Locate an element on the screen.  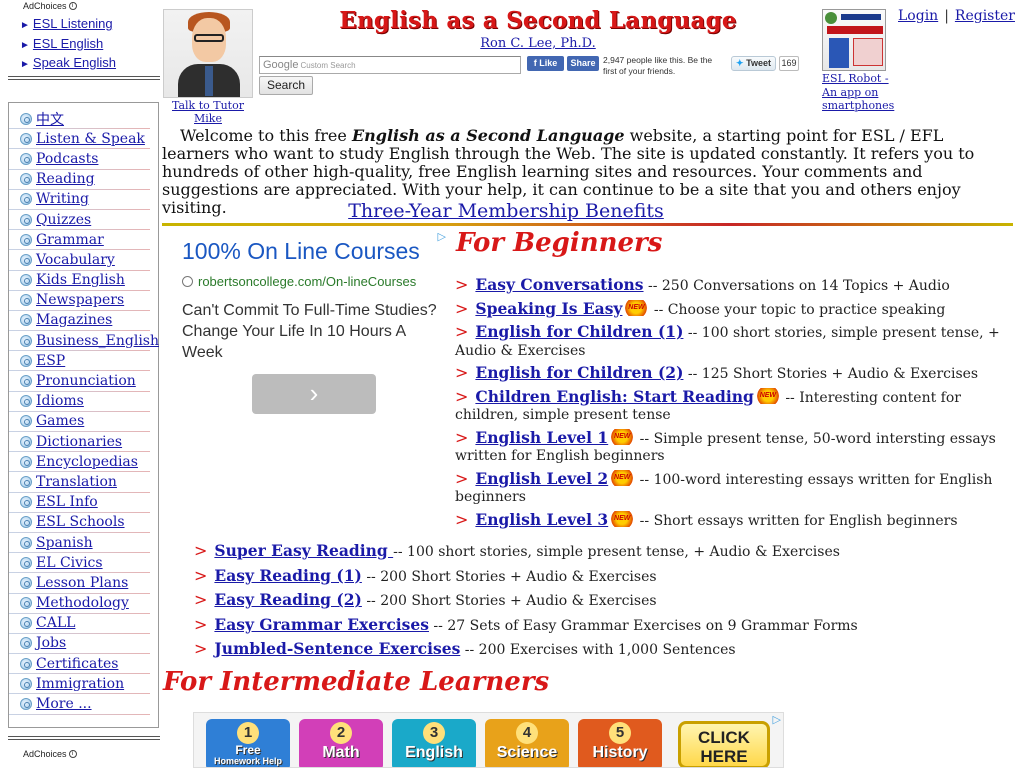
nav-item-pronunciation: Pronunciation is located at coordinates (79, 381).